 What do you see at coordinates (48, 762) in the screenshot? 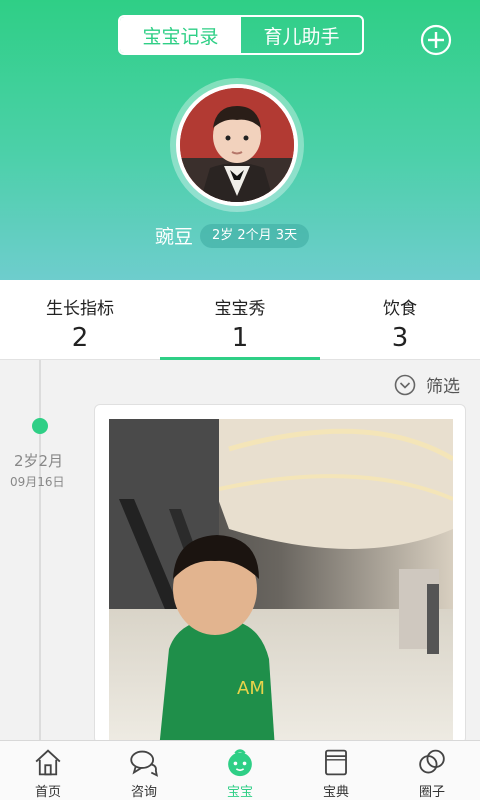
I see `home-icon` at bounding box center [48, 762].